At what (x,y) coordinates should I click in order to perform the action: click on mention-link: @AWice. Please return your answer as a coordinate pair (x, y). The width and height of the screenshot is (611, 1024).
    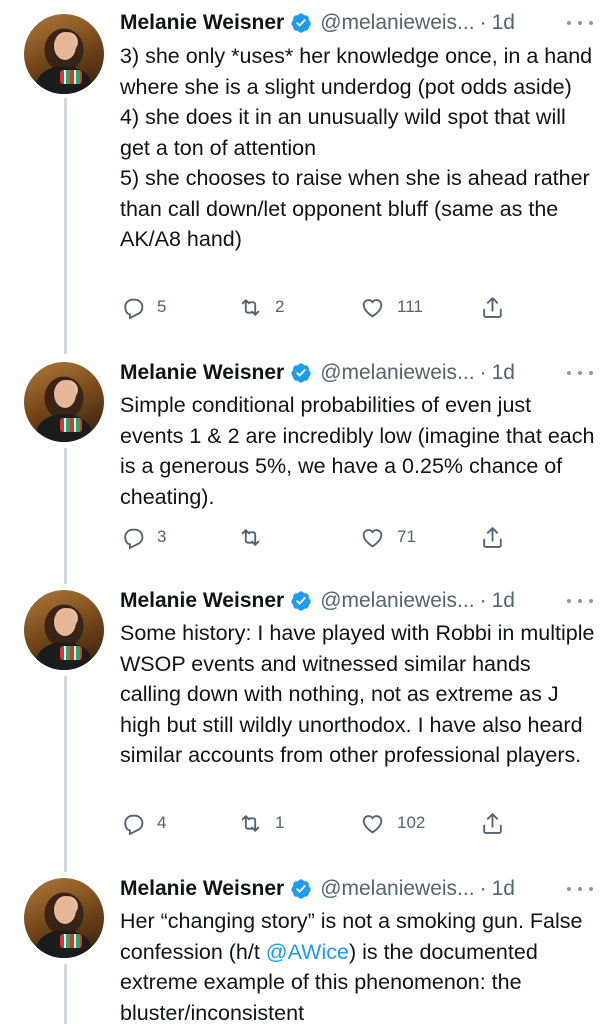
    Looking at the image, I should click on (307, 952).